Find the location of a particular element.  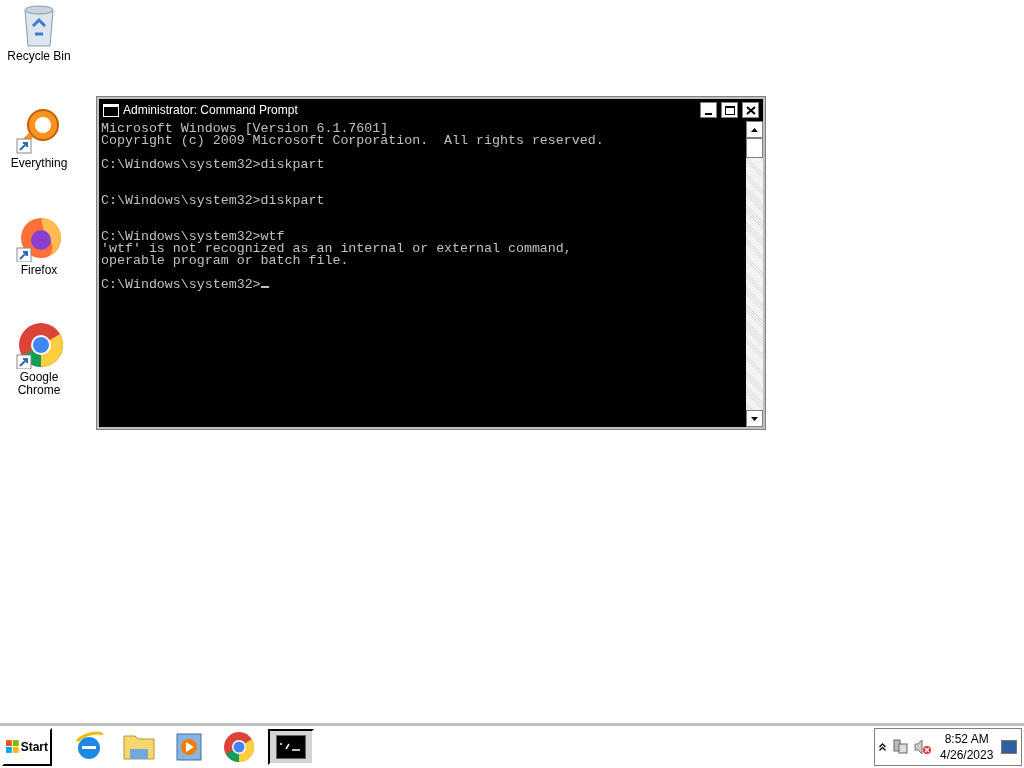

scroll-down-button is located at coordinates (754, 418).